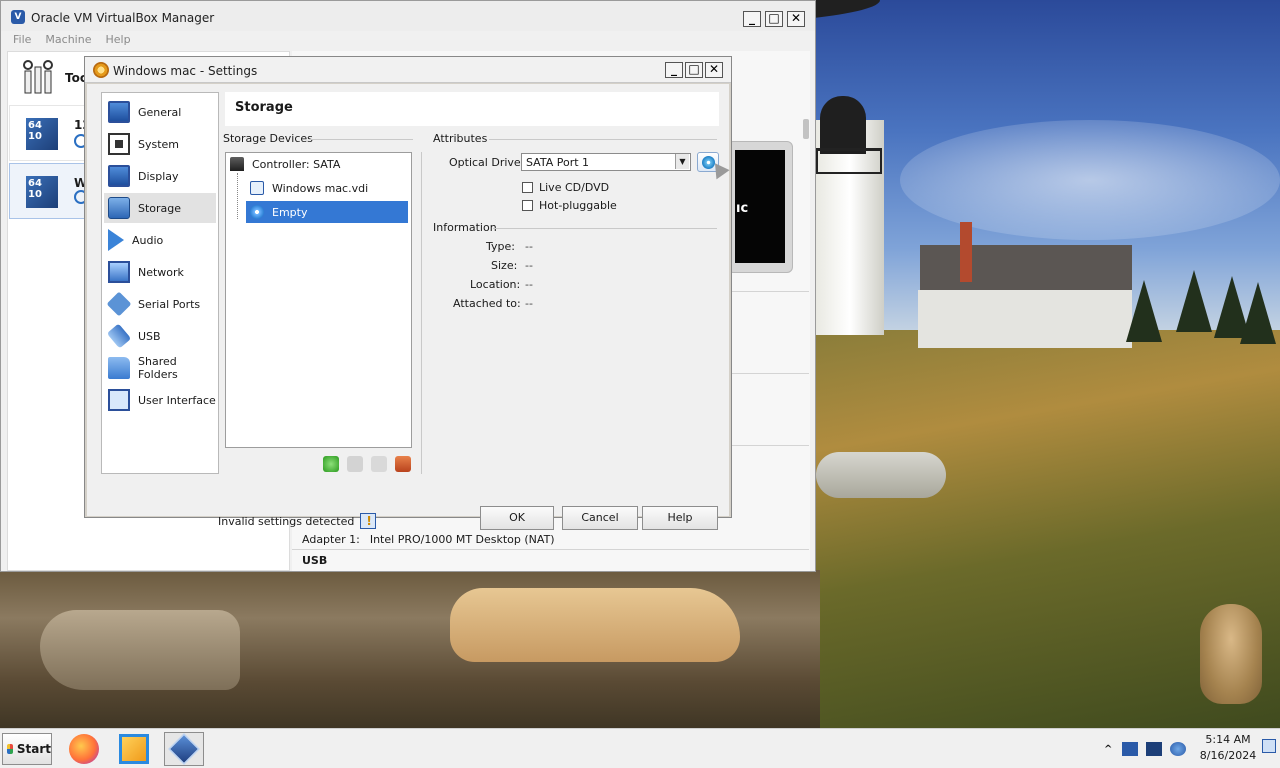 The width and height of the screenshot is (1280, 768). I want to click on adapter-label: Adapter 1:, so click(331, 539).